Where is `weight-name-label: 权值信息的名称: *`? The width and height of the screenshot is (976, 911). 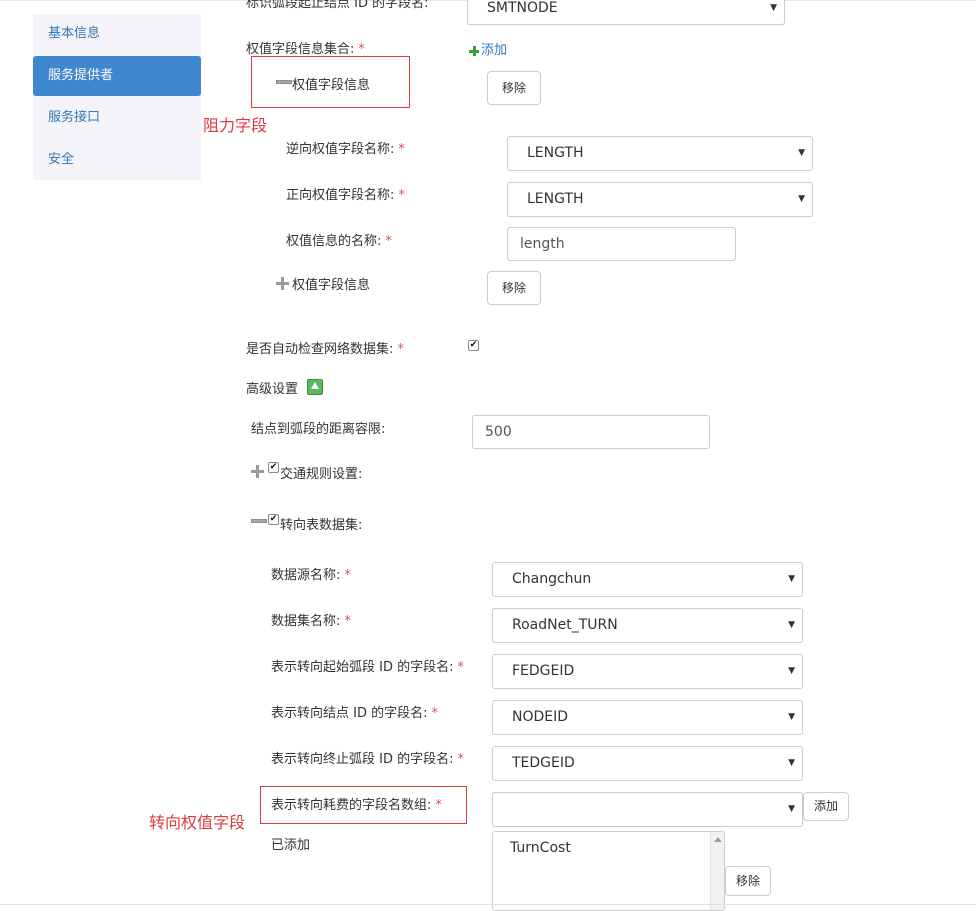
weight-name-label: 权值信息的名称: * is located at coordinates (339, 239).